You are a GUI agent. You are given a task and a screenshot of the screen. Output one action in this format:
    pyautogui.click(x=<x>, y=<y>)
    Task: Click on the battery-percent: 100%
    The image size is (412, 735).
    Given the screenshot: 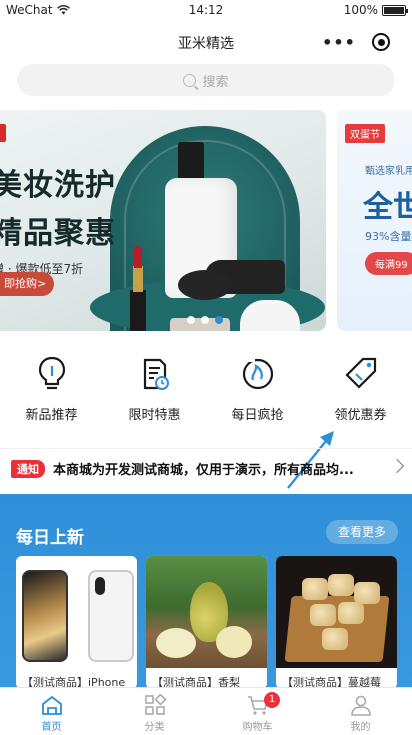 What is the action you would take?
    pyautogui.click(x=360, y=10)
    